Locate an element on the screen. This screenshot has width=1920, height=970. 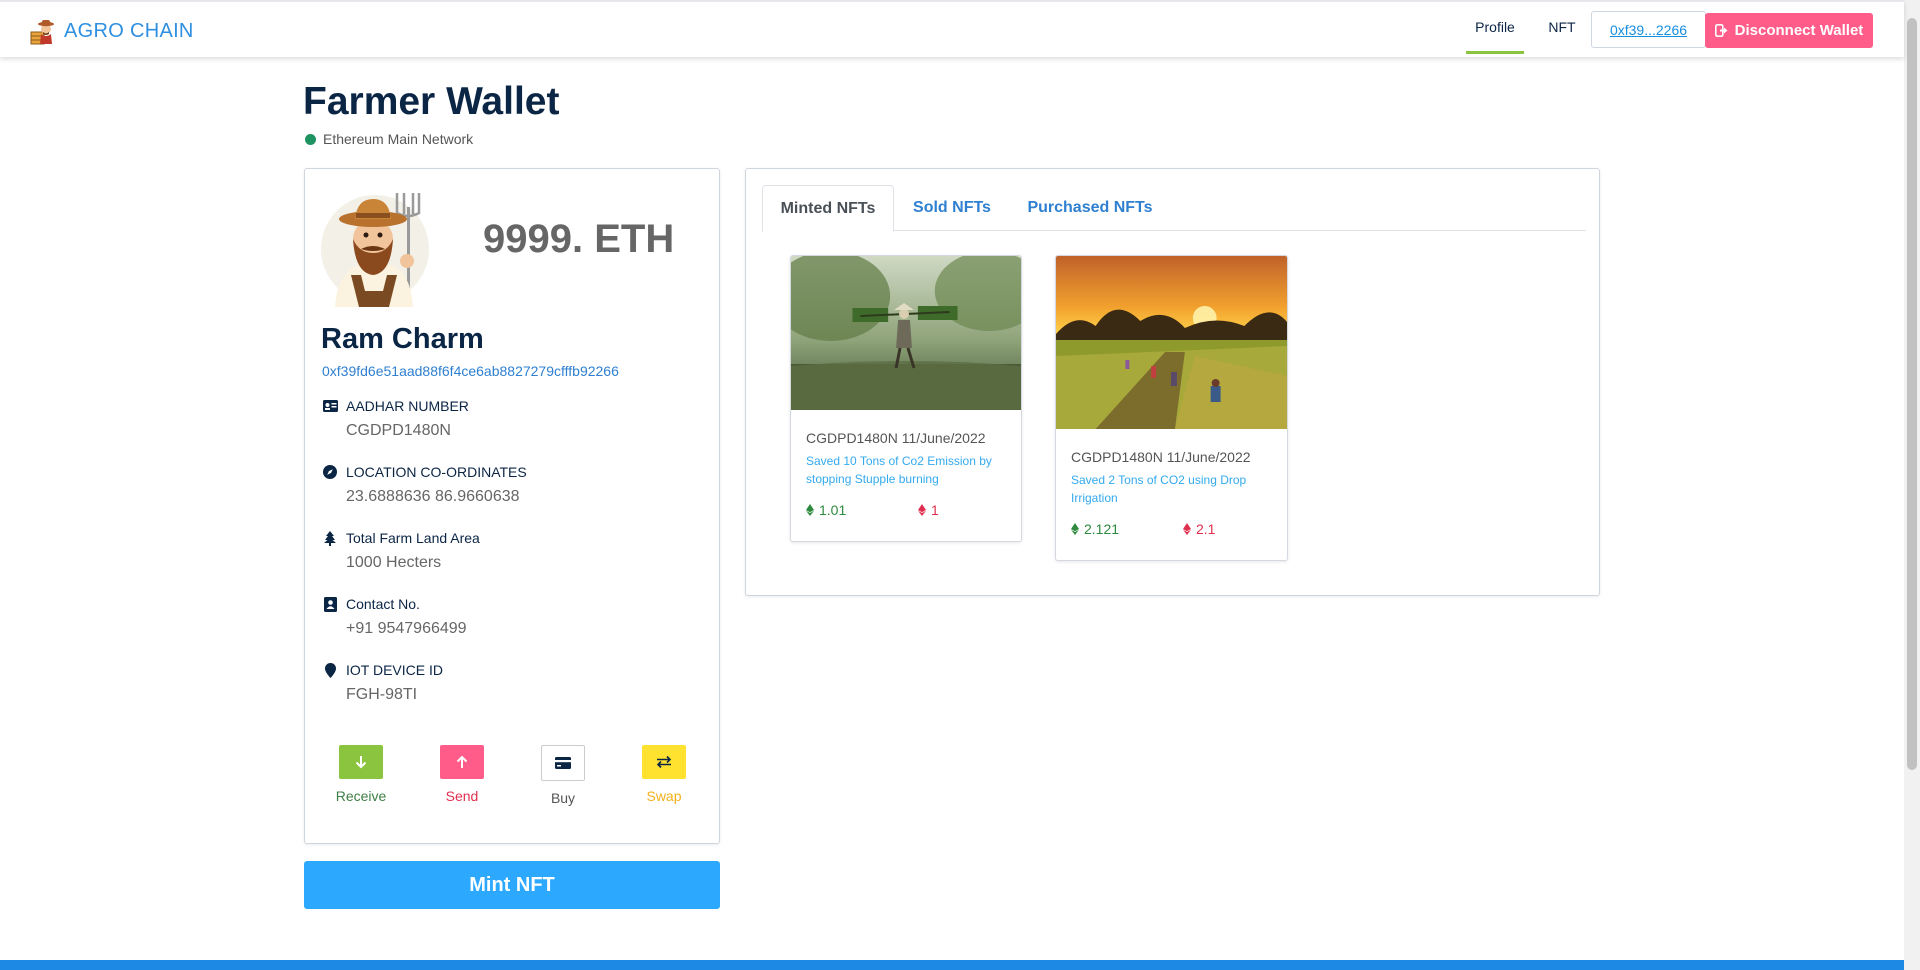
eth-balance: 9999. ETH is located at coordinates (579, 239).